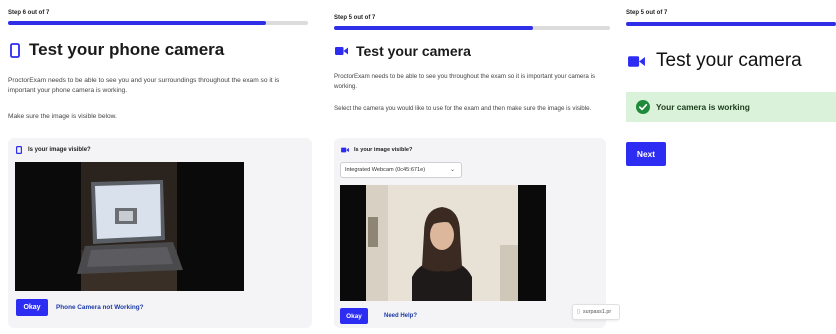  Describe the element at coordinates (578, 312) in the screenshot. I see `file-icon: ▯` at that location.